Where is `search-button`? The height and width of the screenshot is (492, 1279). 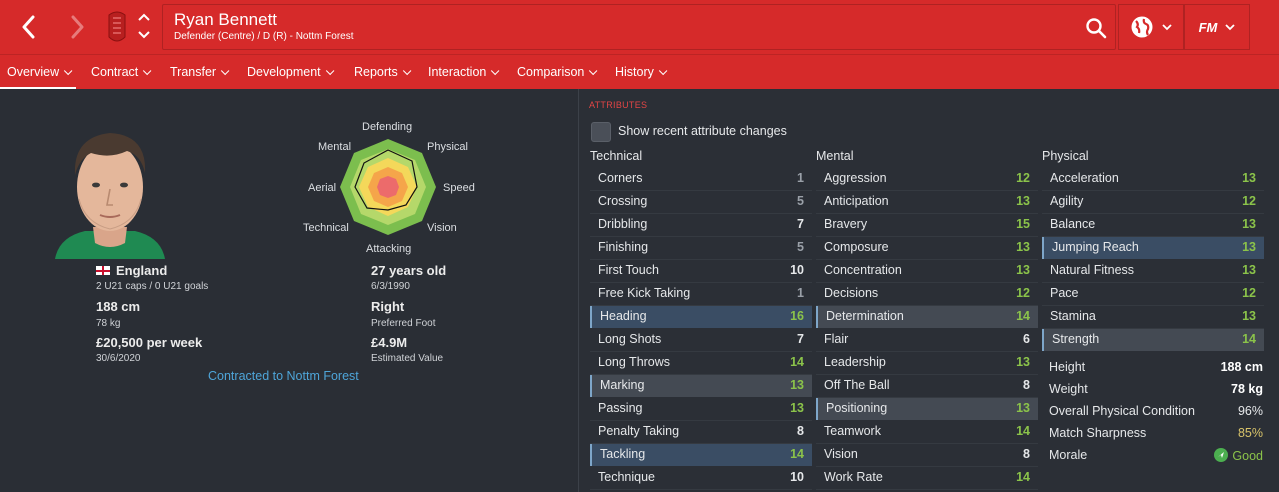 search-button is located at coordinates (1096, 28).